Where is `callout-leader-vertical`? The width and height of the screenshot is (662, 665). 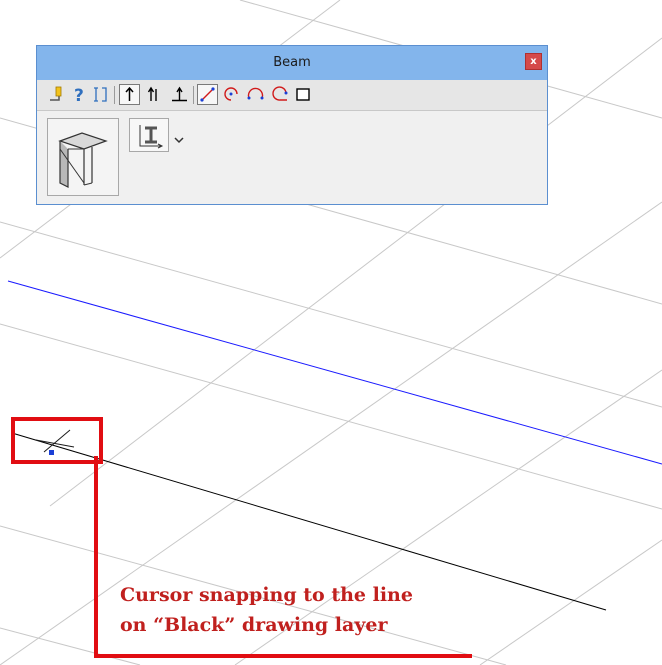 callout-leader-vertical is located at coordinates (96, 557).